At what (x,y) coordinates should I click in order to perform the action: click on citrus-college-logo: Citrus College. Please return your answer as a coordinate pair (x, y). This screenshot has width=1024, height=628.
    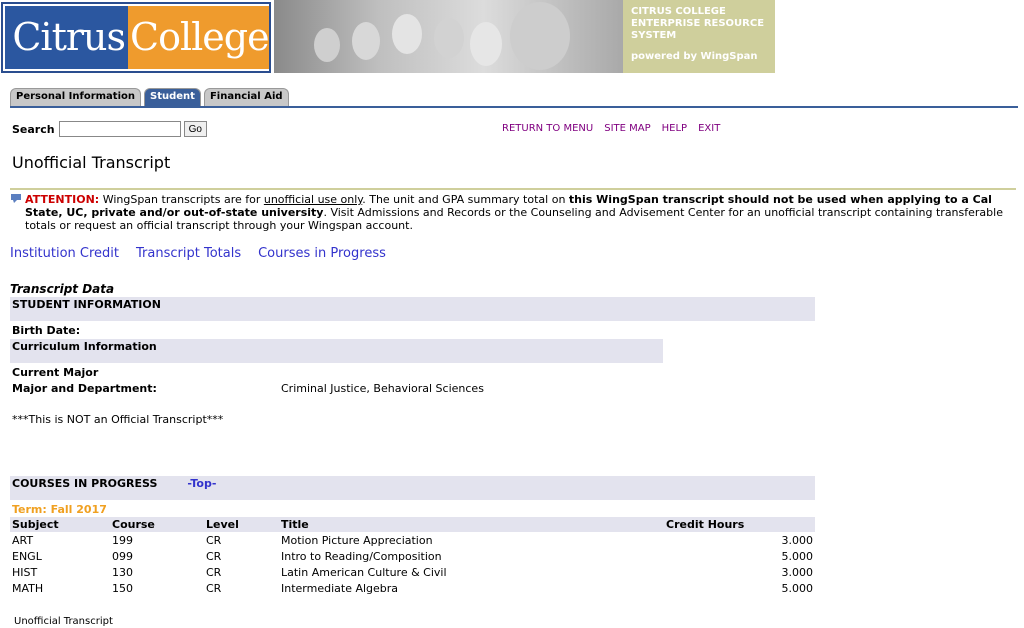
    Looking at the image, I should click on (136, 37).